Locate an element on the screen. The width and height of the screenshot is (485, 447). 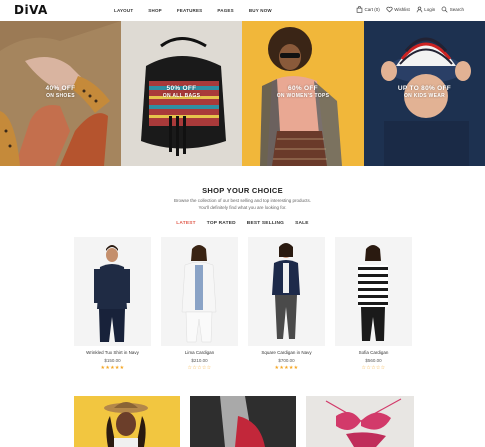
banner-headline: 40% OFF is located at coordinates (60, 88).